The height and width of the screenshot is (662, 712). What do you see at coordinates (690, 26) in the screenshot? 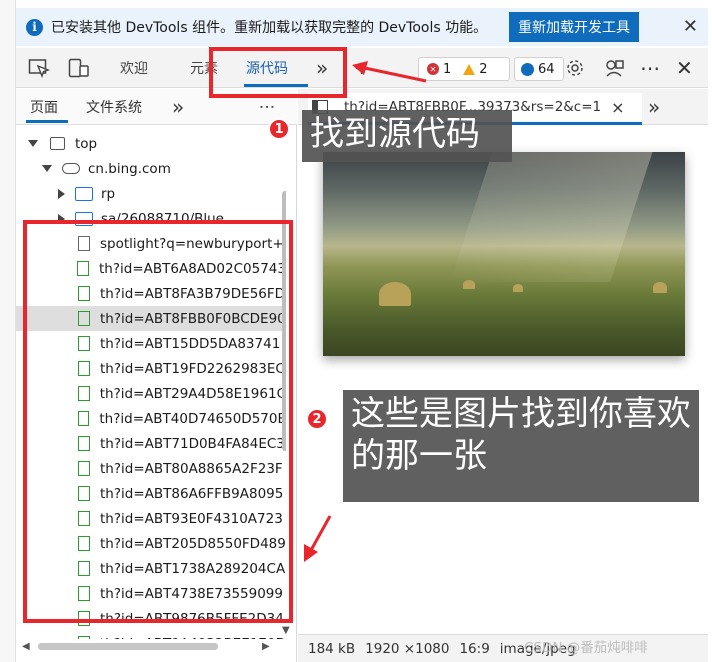
I see `close-infobar-icon: ✕` at bounding box center [690, 26].